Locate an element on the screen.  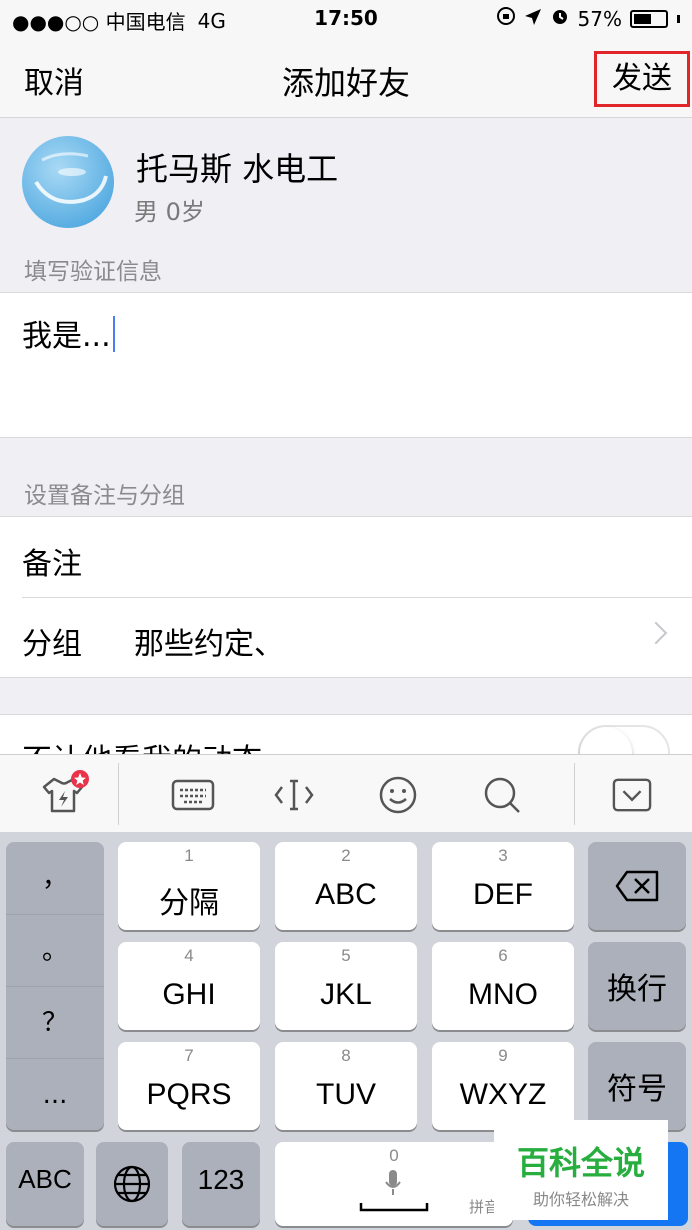
key-num: 7 is located at coordinates (189, 1055).